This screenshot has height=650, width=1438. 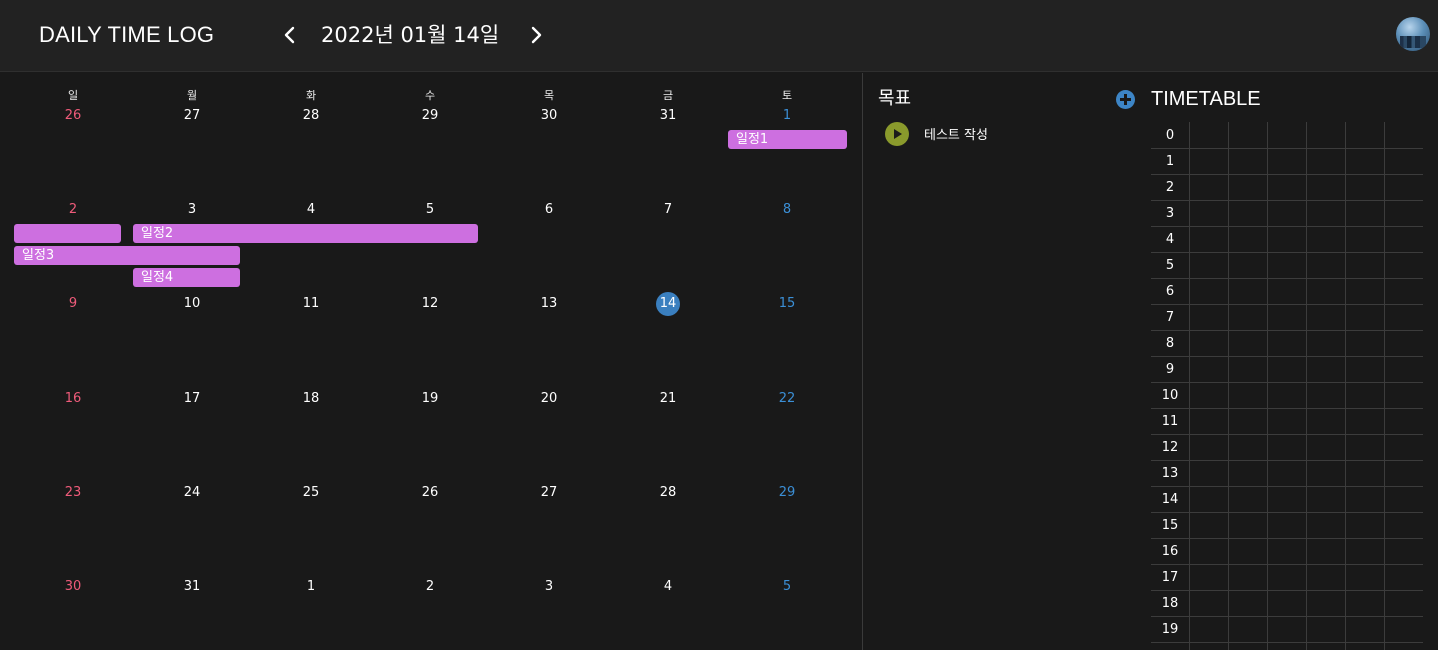 I want to click on next-day-button, so click(x=536, y=35).